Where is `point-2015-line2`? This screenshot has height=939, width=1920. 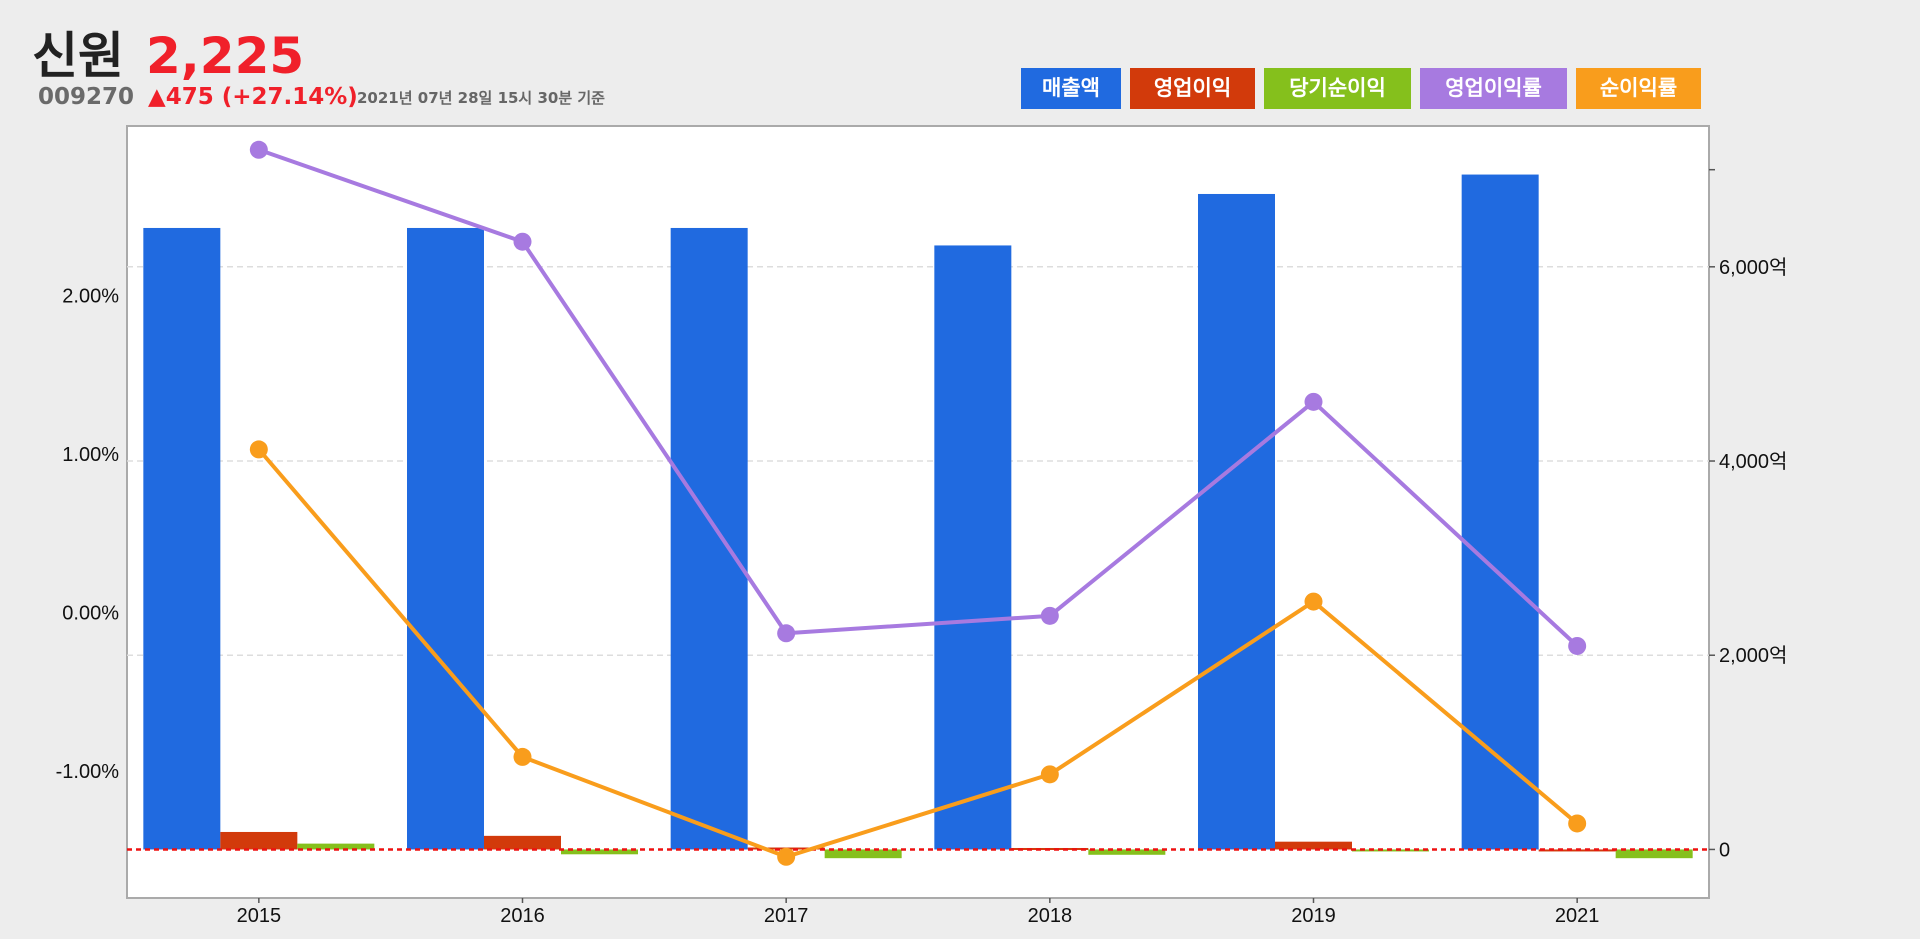 point-2015-line2 is located at coordinates (258, 449).